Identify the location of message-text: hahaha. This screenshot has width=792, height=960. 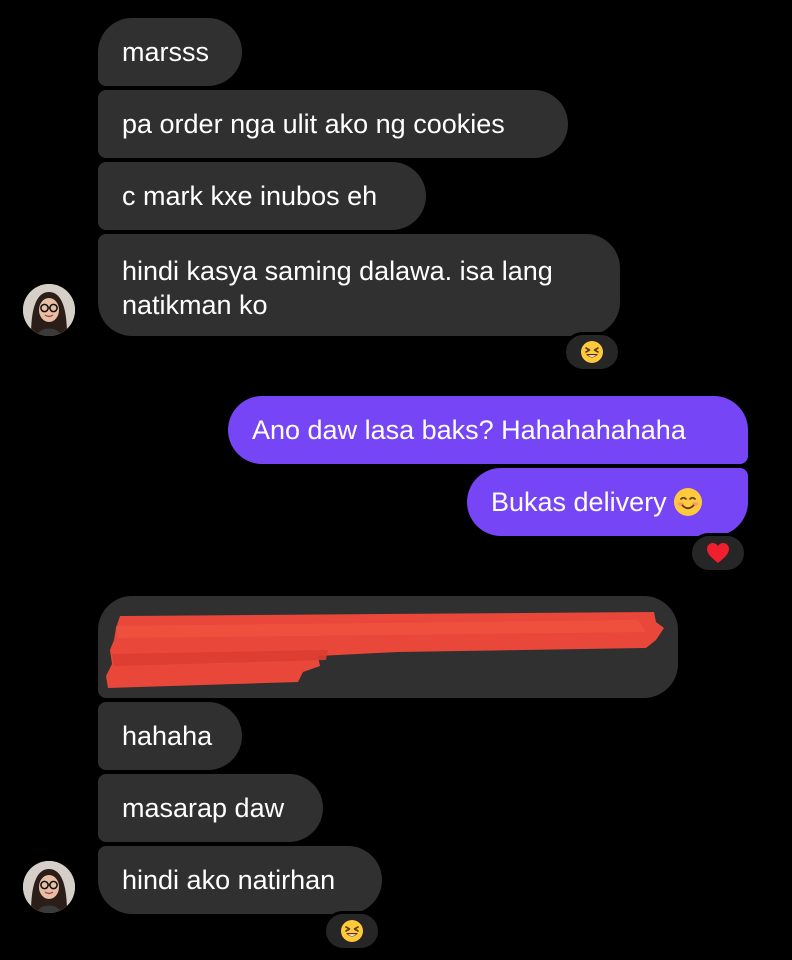
(167, 736).